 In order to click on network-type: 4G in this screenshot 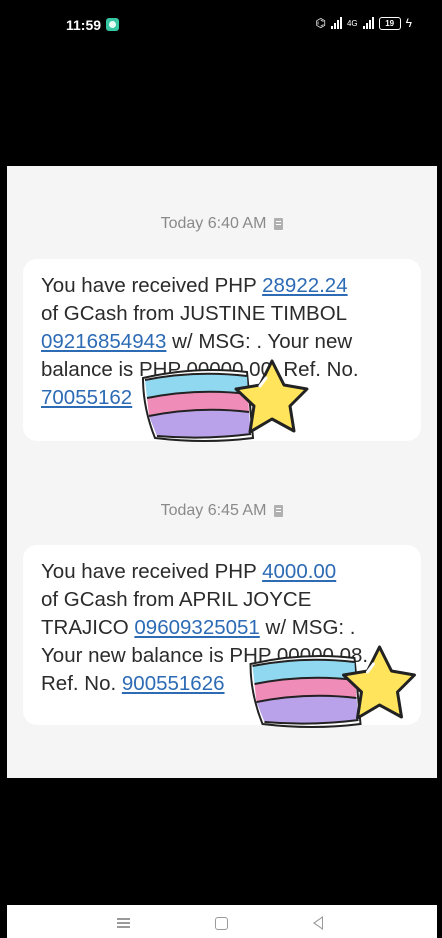, I will do `click(352, 23)`.